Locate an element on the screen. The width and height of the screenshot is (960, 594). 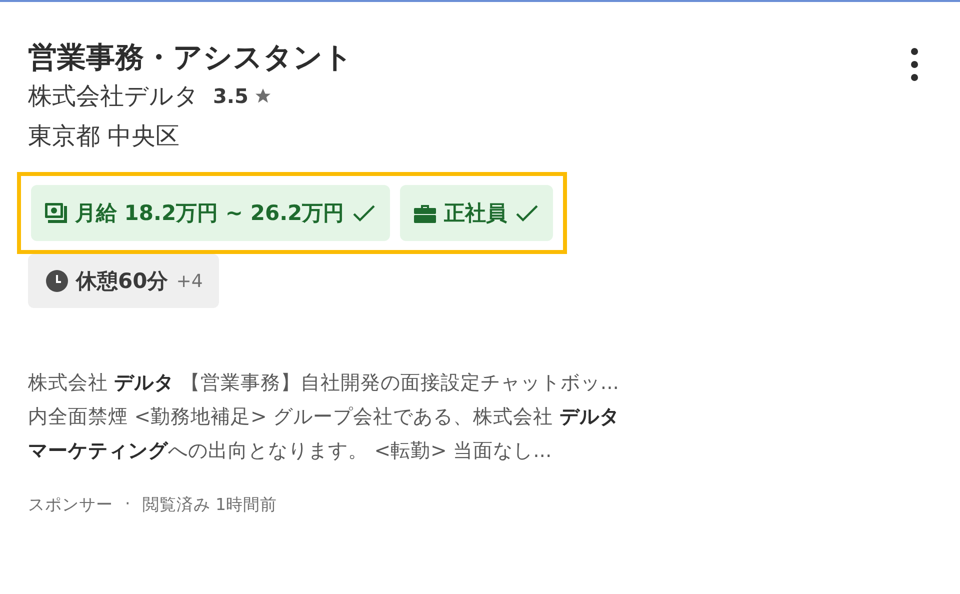
job-location: 東京都 中央区 is located at coordinates (104, 136).